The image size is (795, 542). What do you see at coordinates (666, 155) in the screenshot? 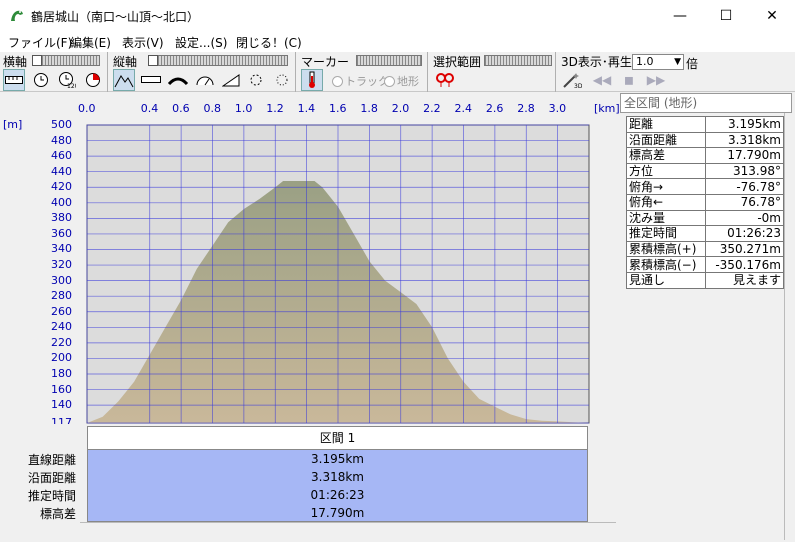
I see `info-row-label: 標高差` at bounding box center [666, 155].